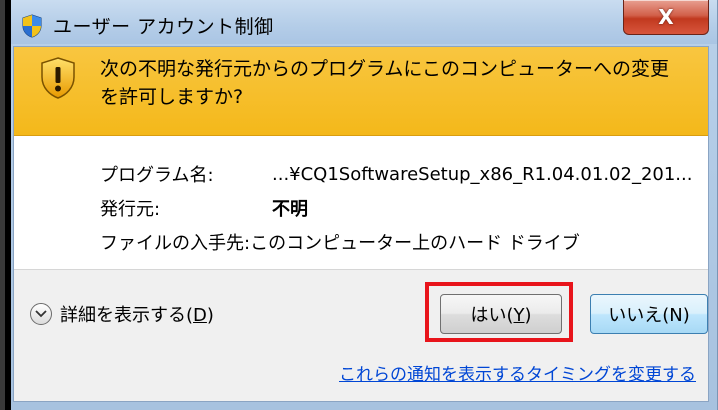  Describe the element at coordinates (361, 22) in the screenshot. I see `title-bar: ユーザー アカウント制御 X` at that location.